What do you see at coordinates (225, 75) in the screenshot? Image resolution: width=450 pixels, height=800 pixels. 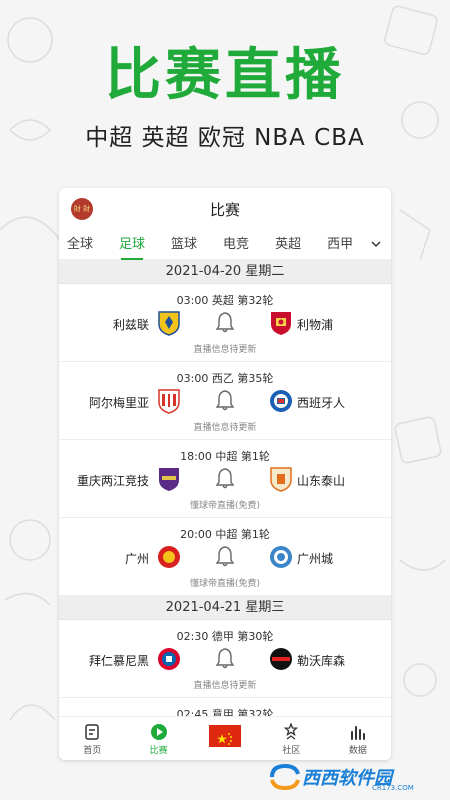 I see `promo-title: 比赛直播` at bounding box center [225, 75].